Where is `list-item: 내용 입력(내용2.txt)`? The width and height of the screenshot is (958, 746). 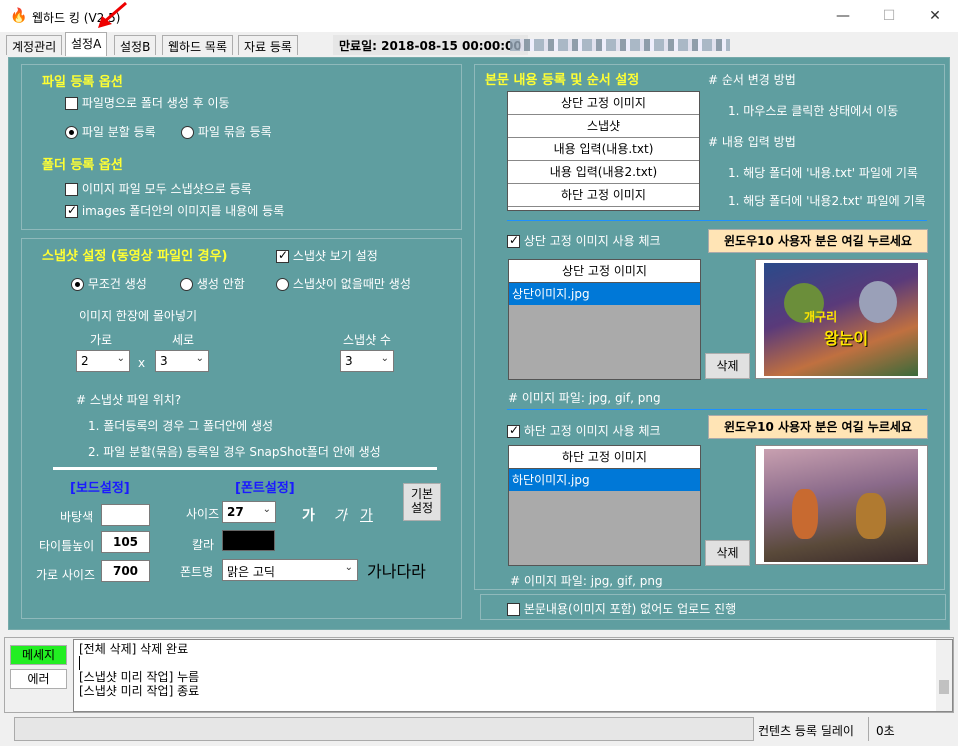
list-item: 내용 입력(내용2.txt) is located at coordinates (603, 172).